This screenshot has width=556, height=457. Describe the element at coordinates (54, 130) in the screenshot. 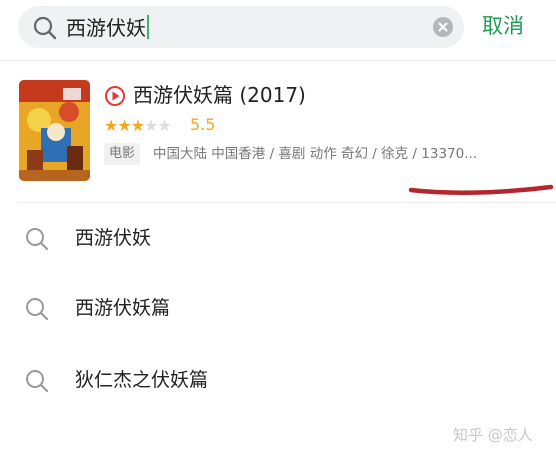

I see `movie-poster` at that location.